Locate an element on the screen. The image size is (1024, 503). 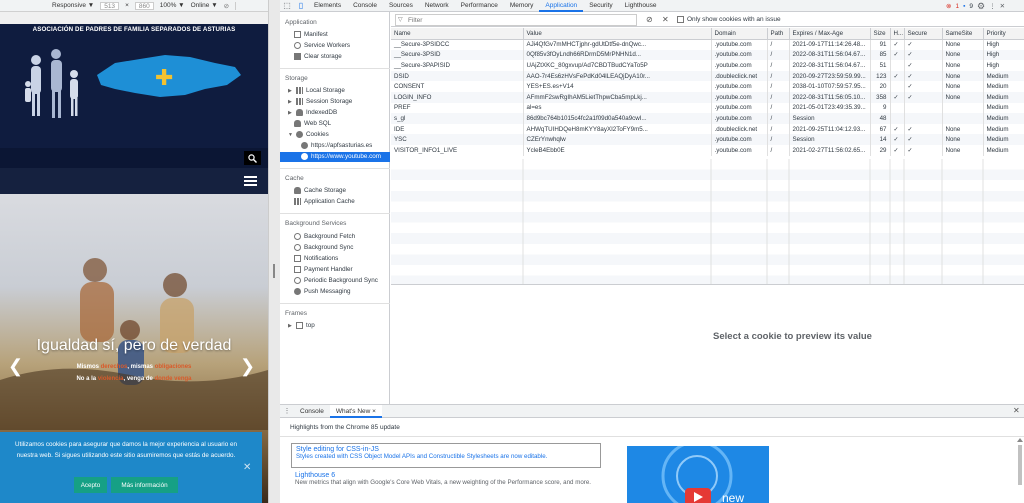
cell-httponly: ✓ is located at coordinates (897, 139).